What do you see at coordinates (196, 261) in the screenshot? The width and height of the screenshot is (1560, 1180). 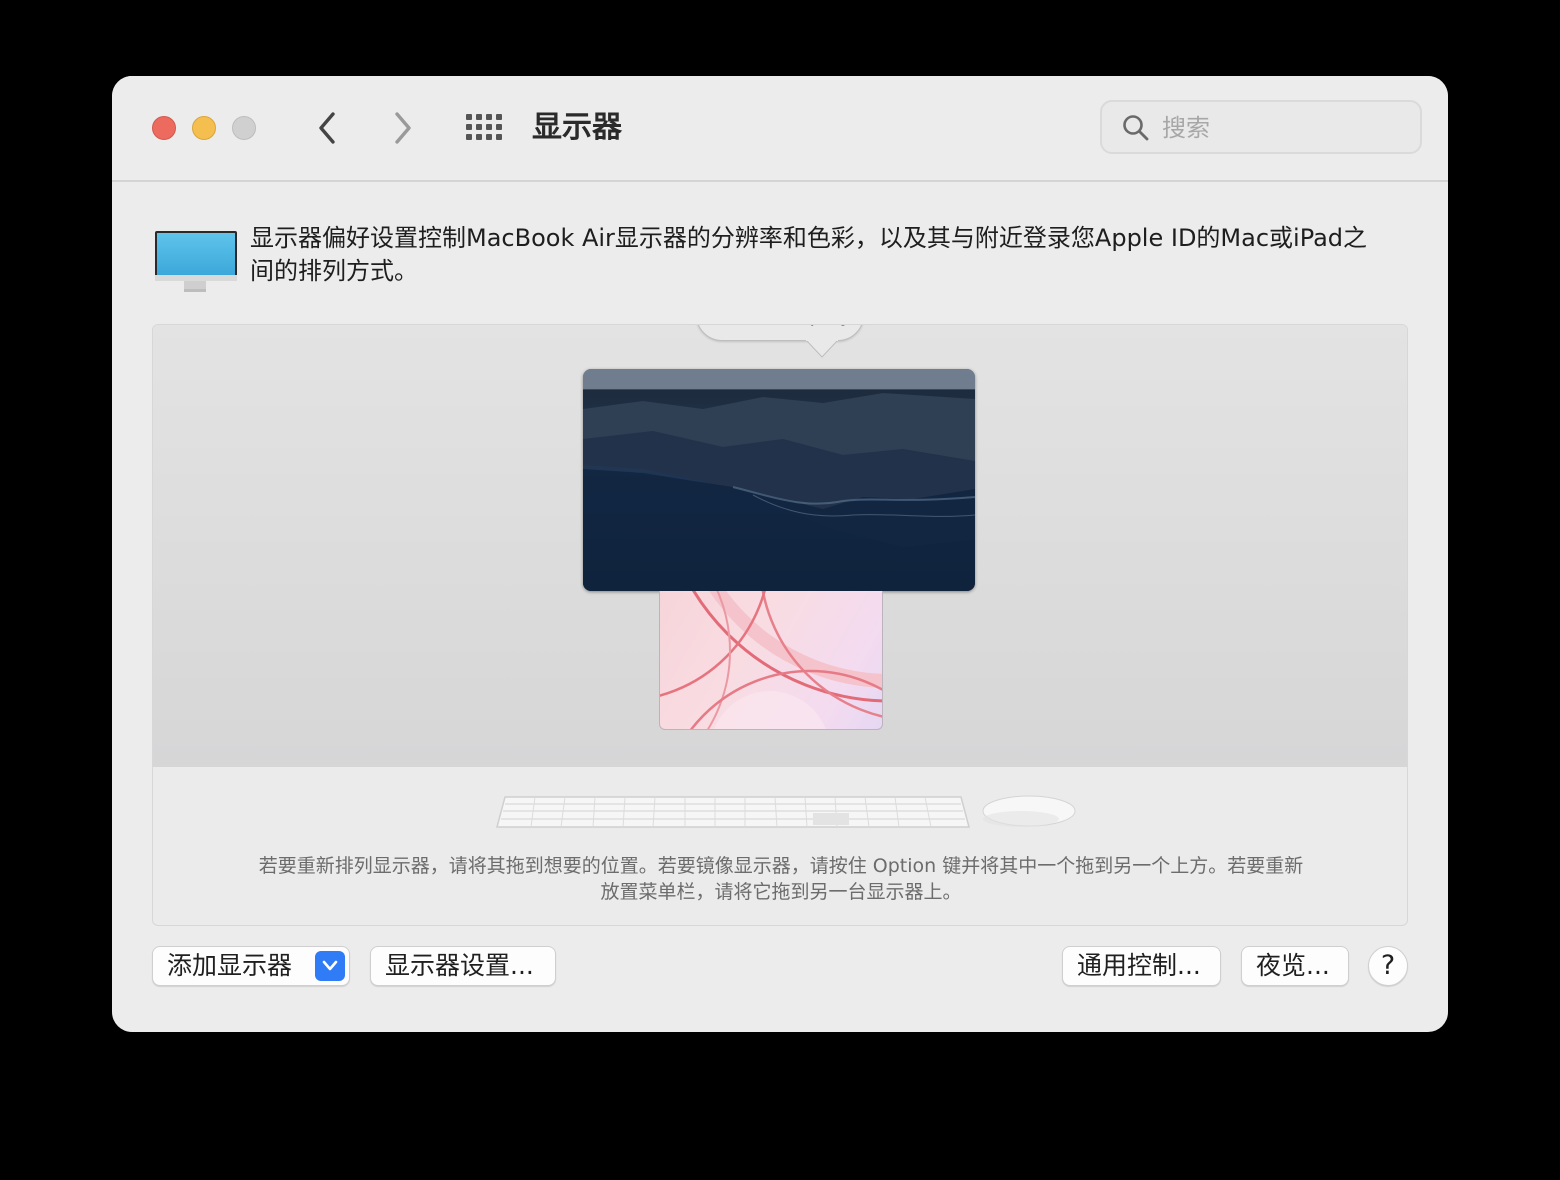 I see `display-icon` at bounding box center [196, 261].